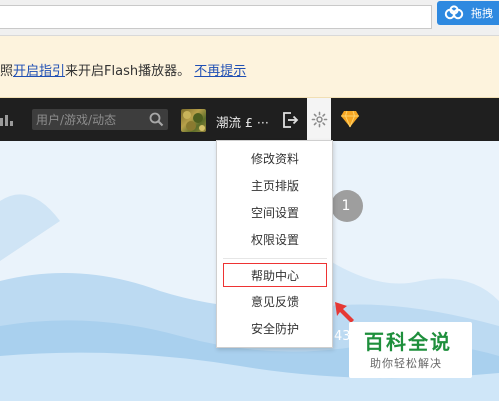 This screenshot has width=499, height=401. I want to click on watermark-title: 百科全说, so click(408, 342).